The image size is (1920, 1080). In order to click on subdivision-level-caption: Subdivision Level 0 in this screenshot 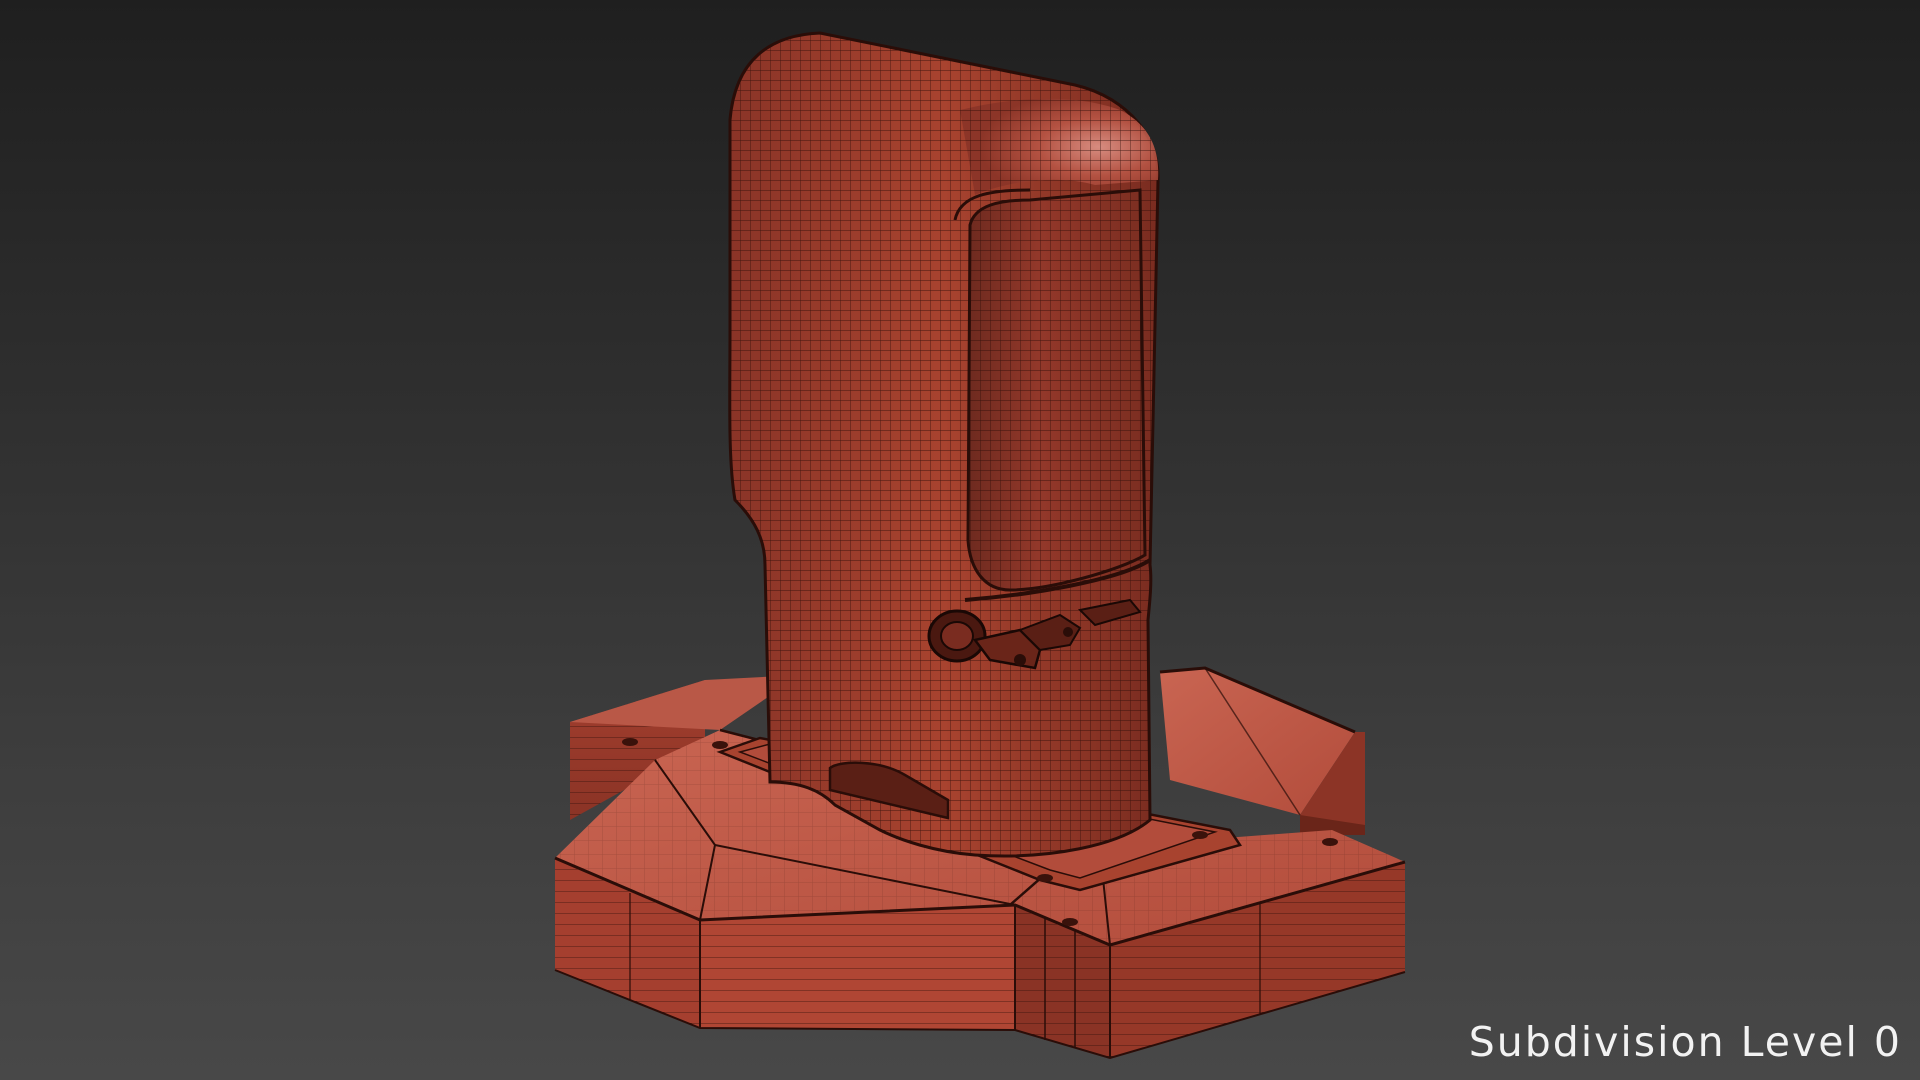, I will do `click(1685, 1042)`.